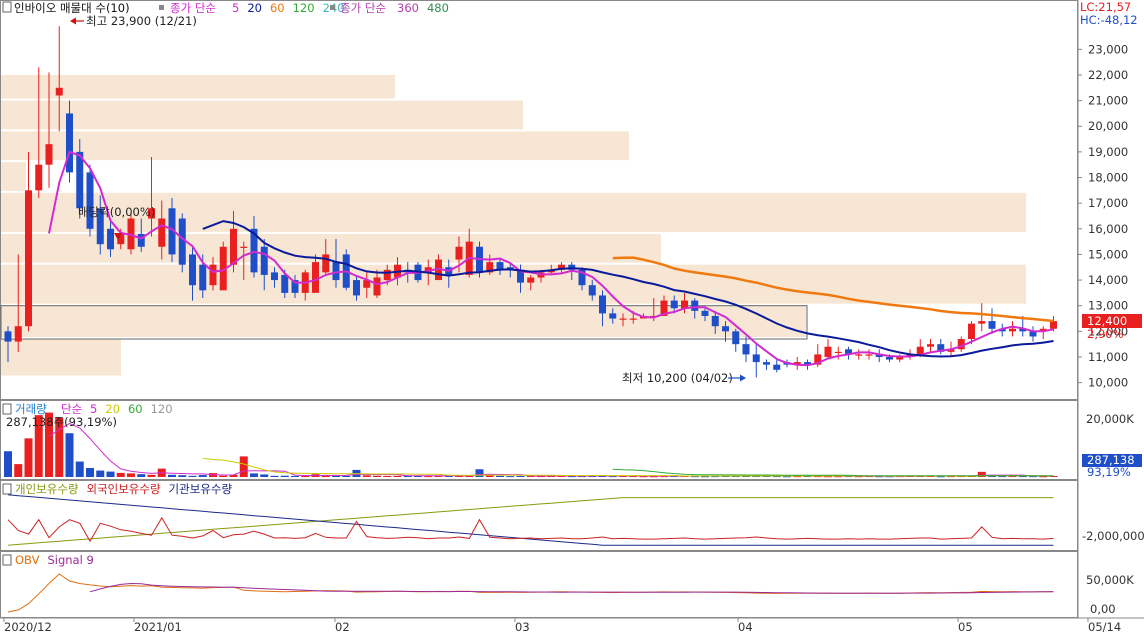  What do you see at coordinates (162, 409) in the screenshot?
I see `vol-period-3: 120` at bounding box center [162, 409].